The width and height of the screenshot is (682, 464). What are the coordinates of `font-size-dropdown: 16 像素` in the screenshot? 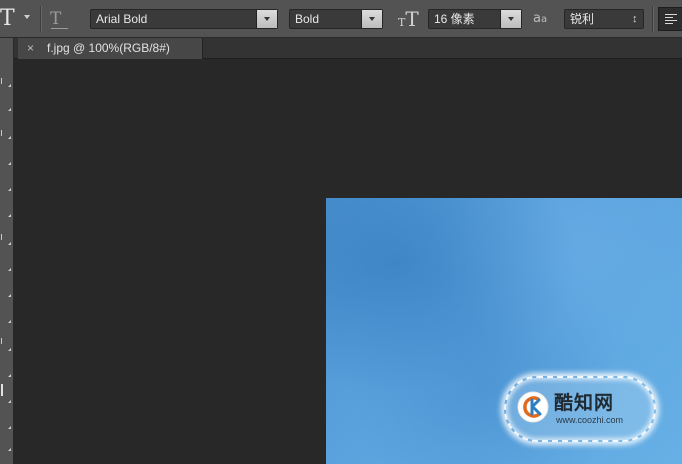 It's located at (475, 19).